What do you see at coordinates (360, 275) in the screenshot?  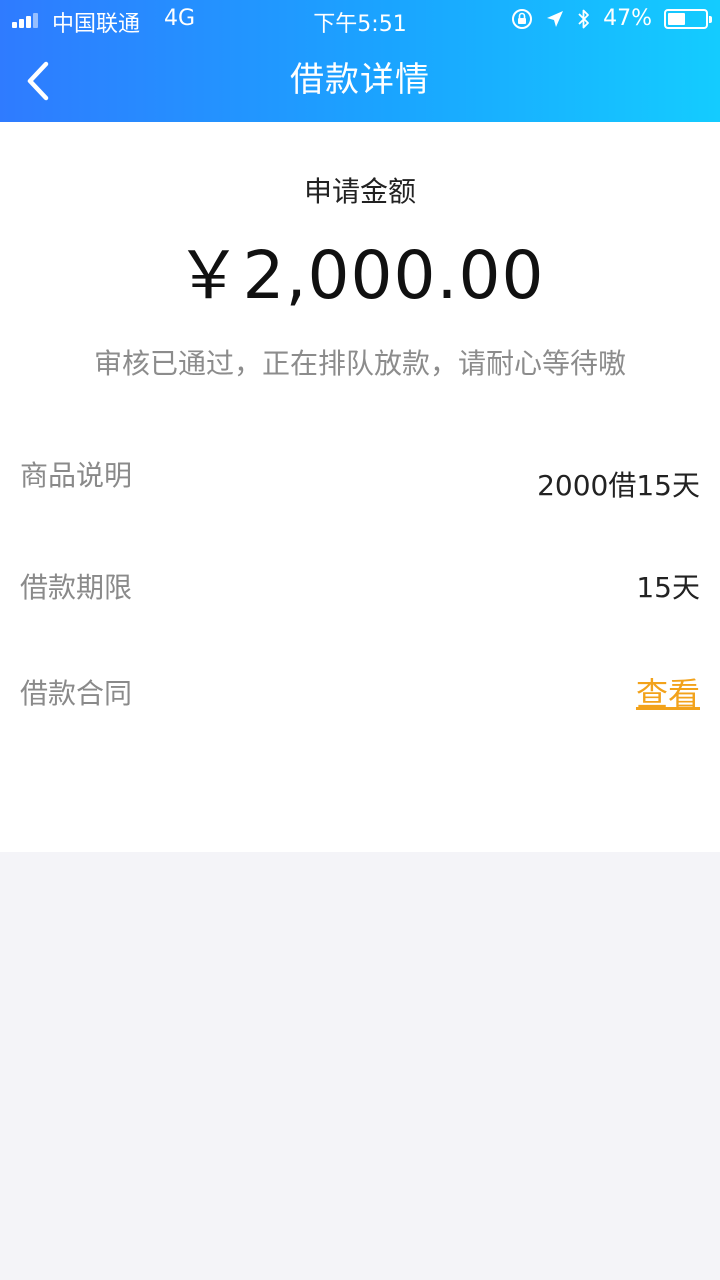 I see `loan-amount: ￥2,000.00` at bounding box center [360, 275].